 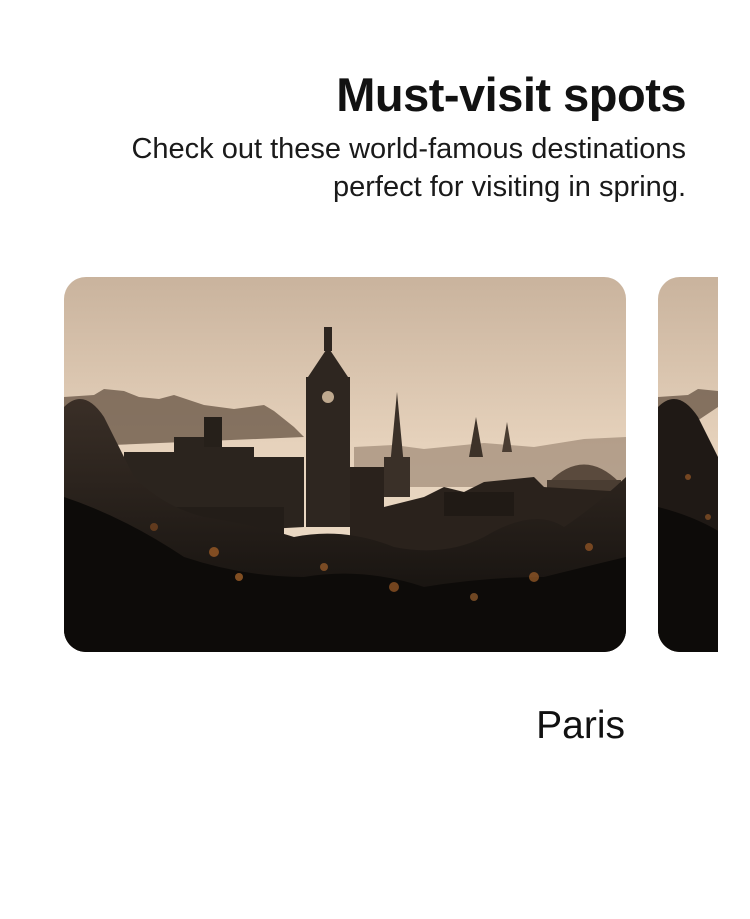 I want to click on section-title: Must-visit spots, so click(x=511, y=94).